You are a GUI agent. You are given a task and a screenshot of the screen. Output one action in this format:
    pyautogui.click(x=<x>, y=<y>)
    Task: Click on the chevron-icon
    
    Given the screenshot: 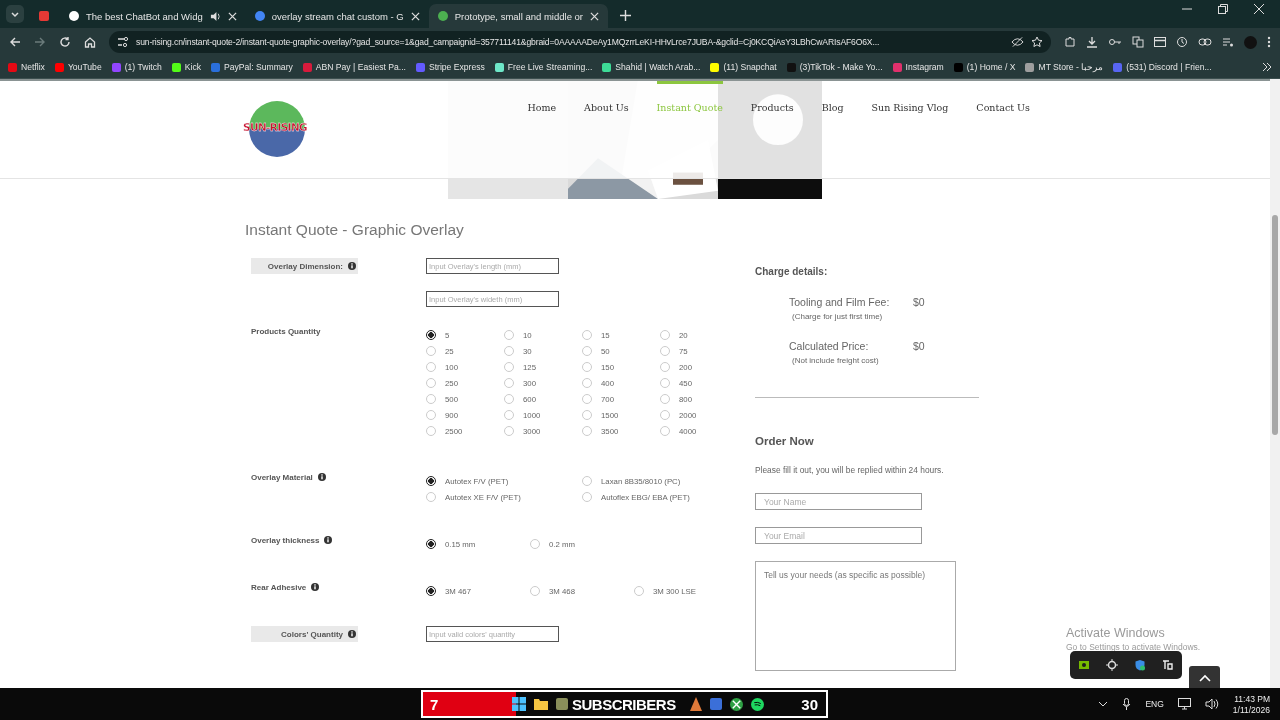 What is the action you would take?
    pyautogui.click(x=1267, y=67)
    